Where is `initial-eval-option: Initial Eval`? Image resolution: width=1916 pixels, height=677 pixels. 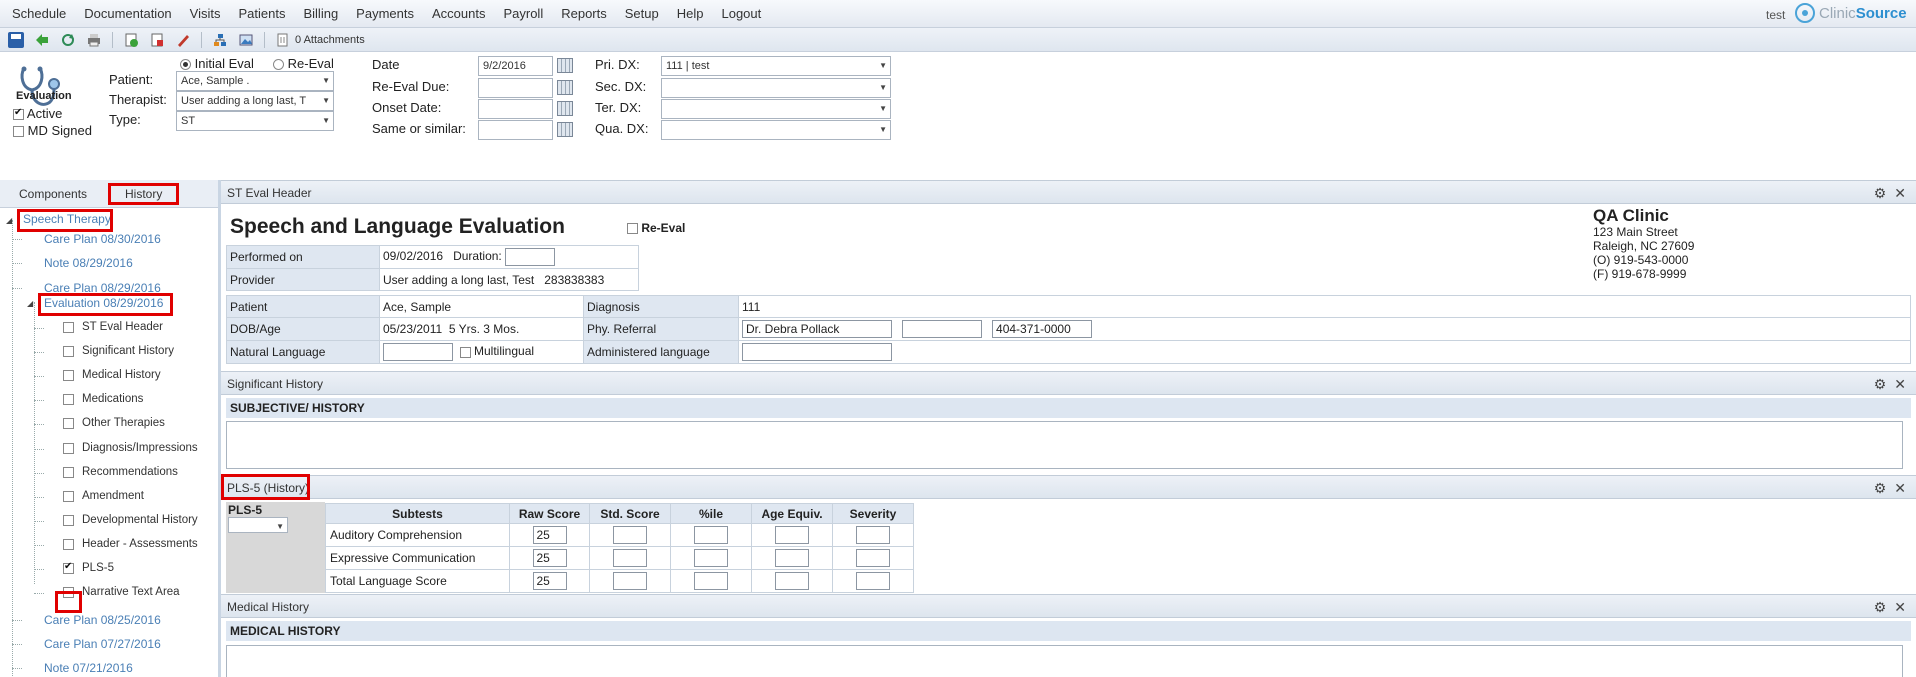 initial-eval-option: Initial Eval is located at coordinates (217, 63).